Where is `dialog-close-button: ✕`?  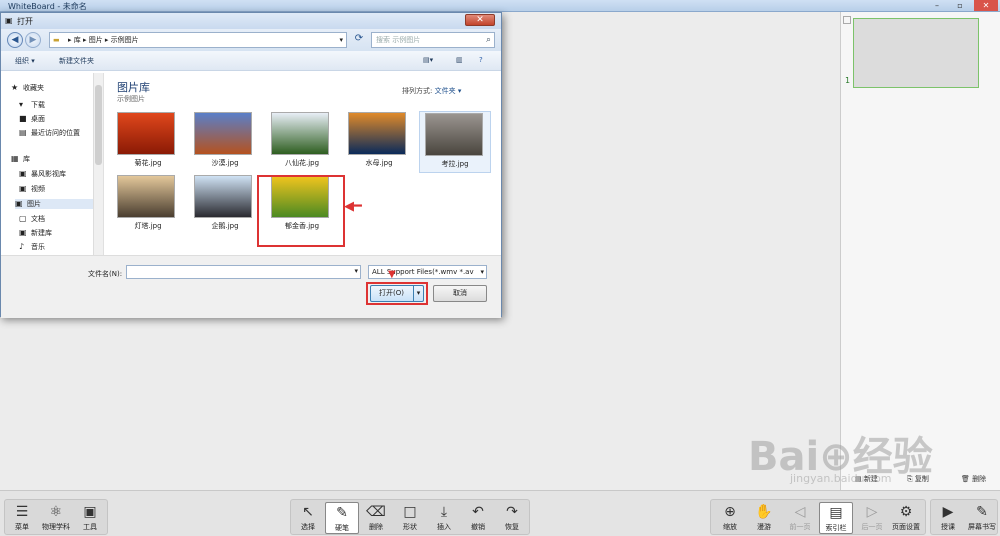 dialog-close-button: ✕ is located at coordinates (480, 20).